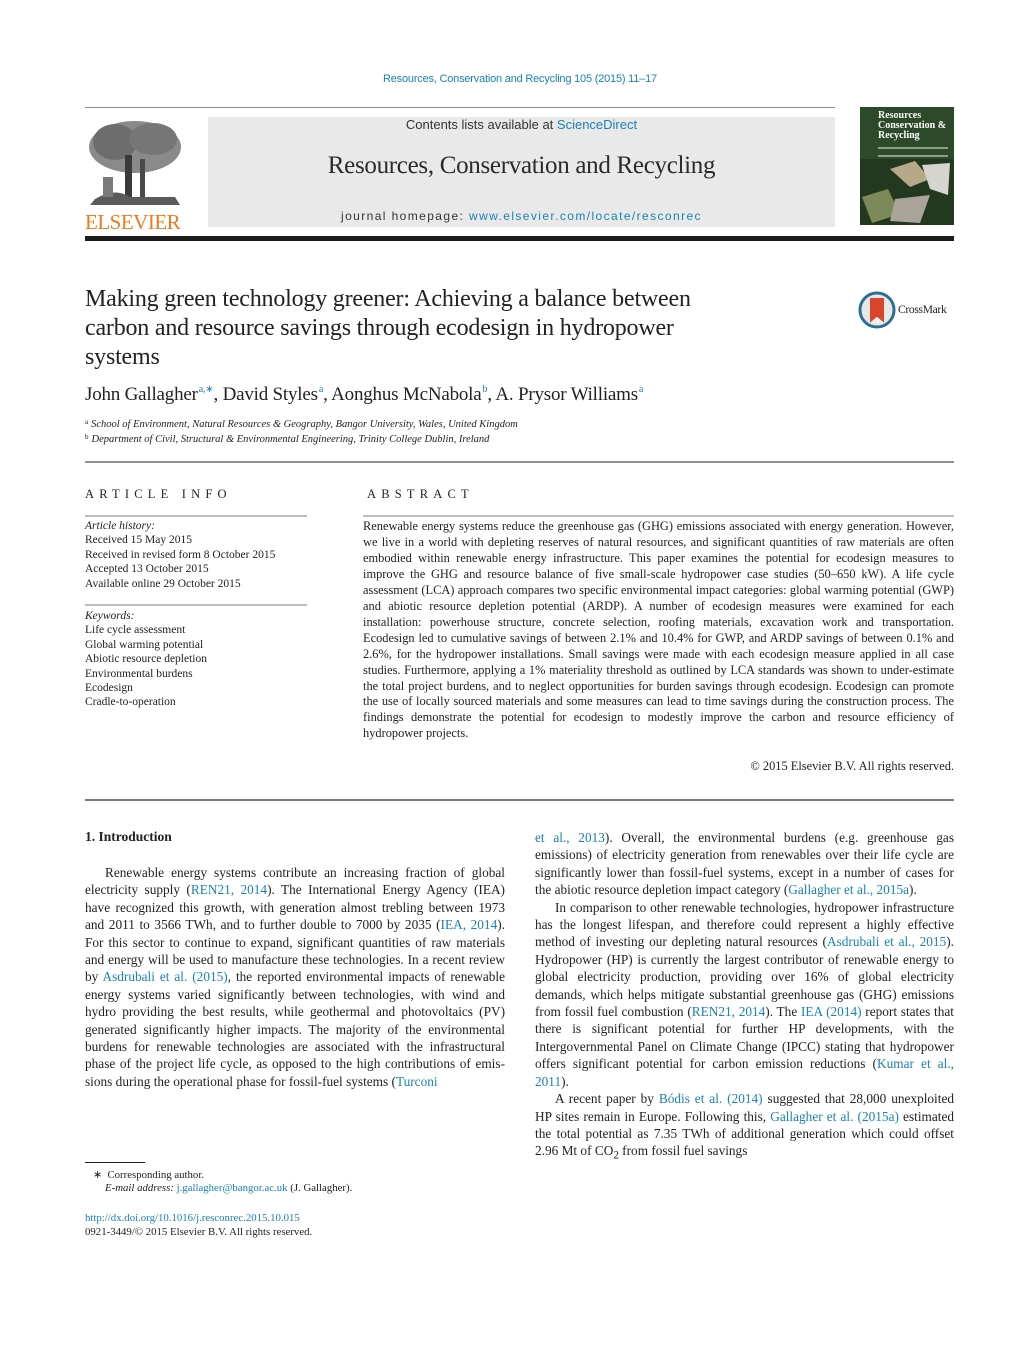  I want to click on title-line: systems, so click(122, 357).